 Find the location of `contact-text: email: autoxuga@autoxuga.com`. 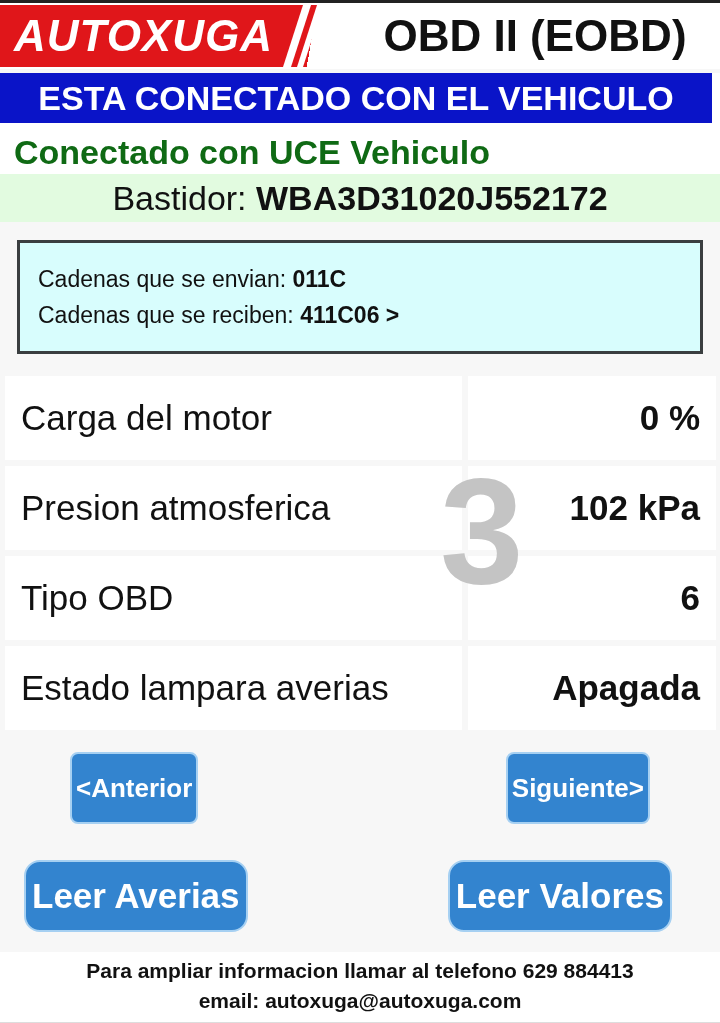

contact-text: email: autoxuga@autoxuga.com is located at coordinates (360, 1001).